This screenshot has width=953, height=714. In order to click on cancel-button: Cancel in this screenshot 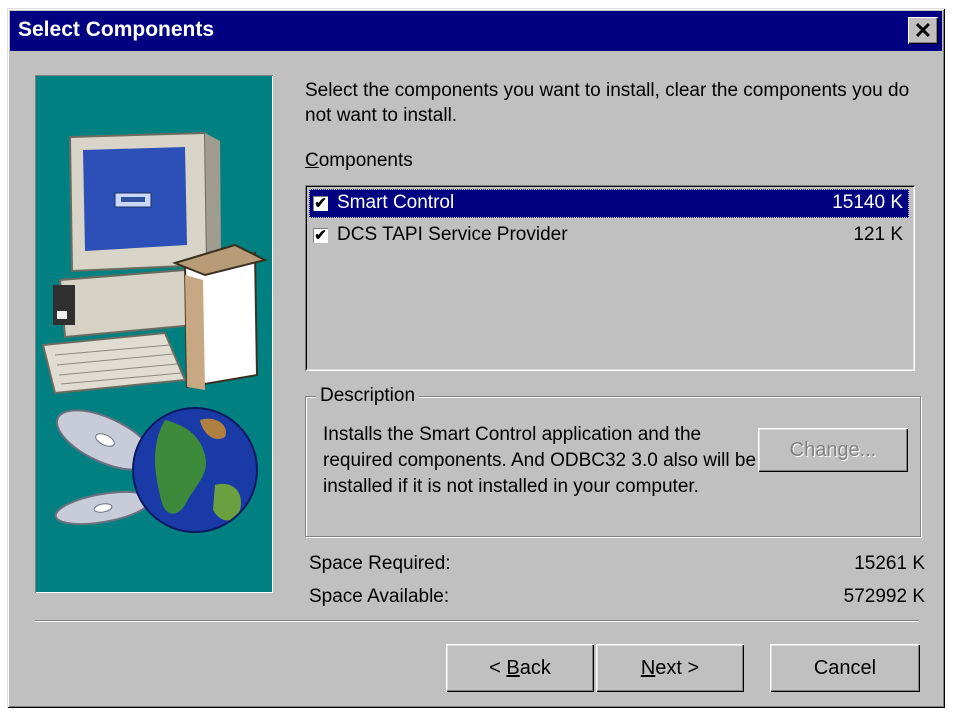, I will do `click(845, 668)`.